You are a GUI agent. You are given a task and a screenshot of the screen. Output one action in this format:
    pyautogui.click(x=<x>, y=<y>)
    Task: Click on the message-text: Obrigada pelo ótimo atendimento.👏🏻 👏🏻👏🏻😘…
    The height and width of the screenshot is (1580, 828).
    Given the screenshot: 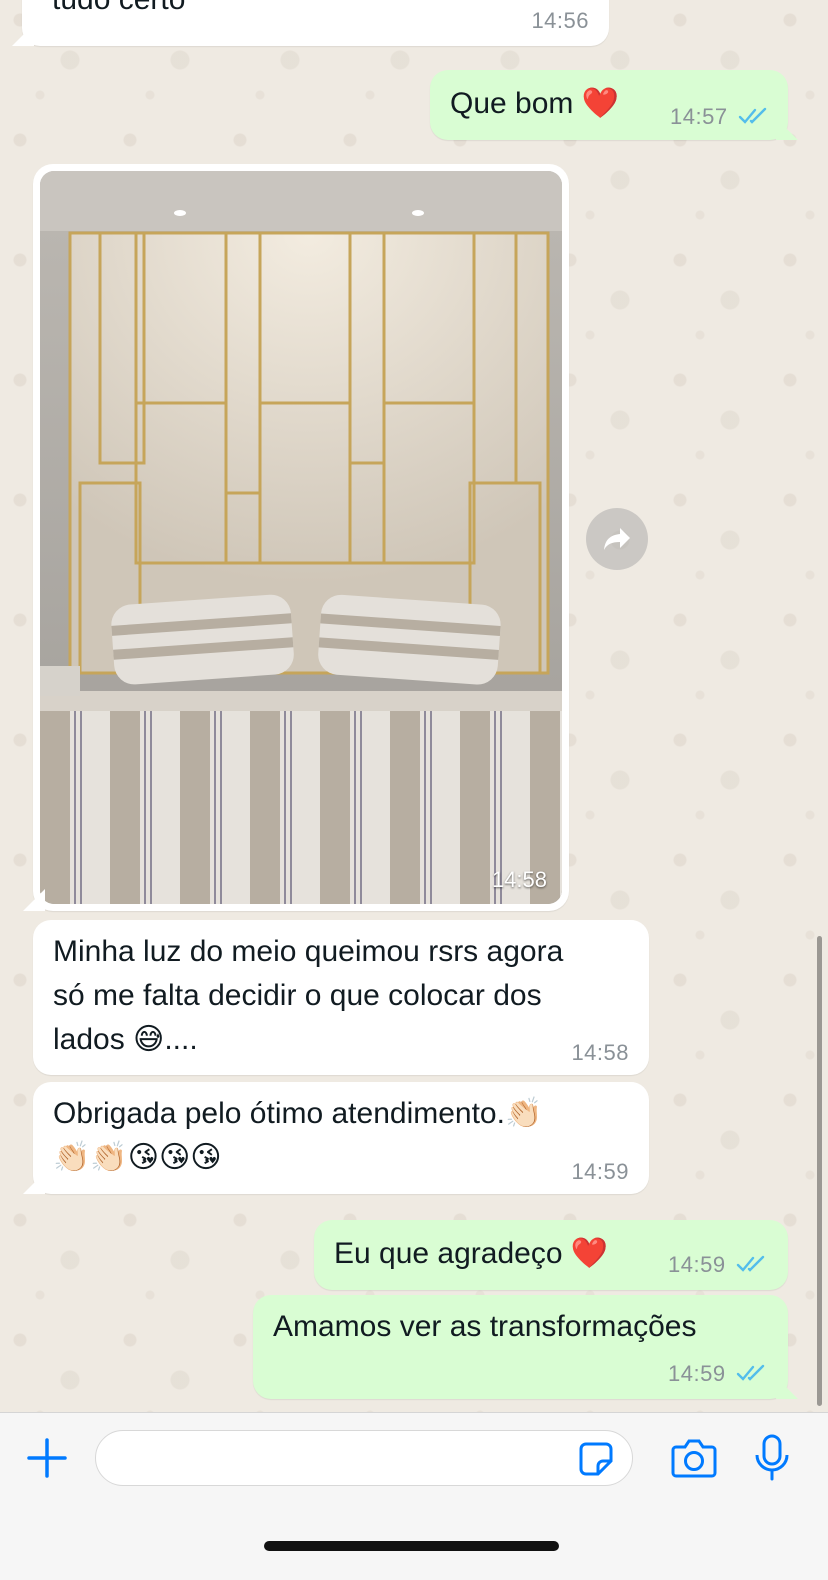 What is the action you would take?
    pyautogui.click(x=298, y=1135)
    